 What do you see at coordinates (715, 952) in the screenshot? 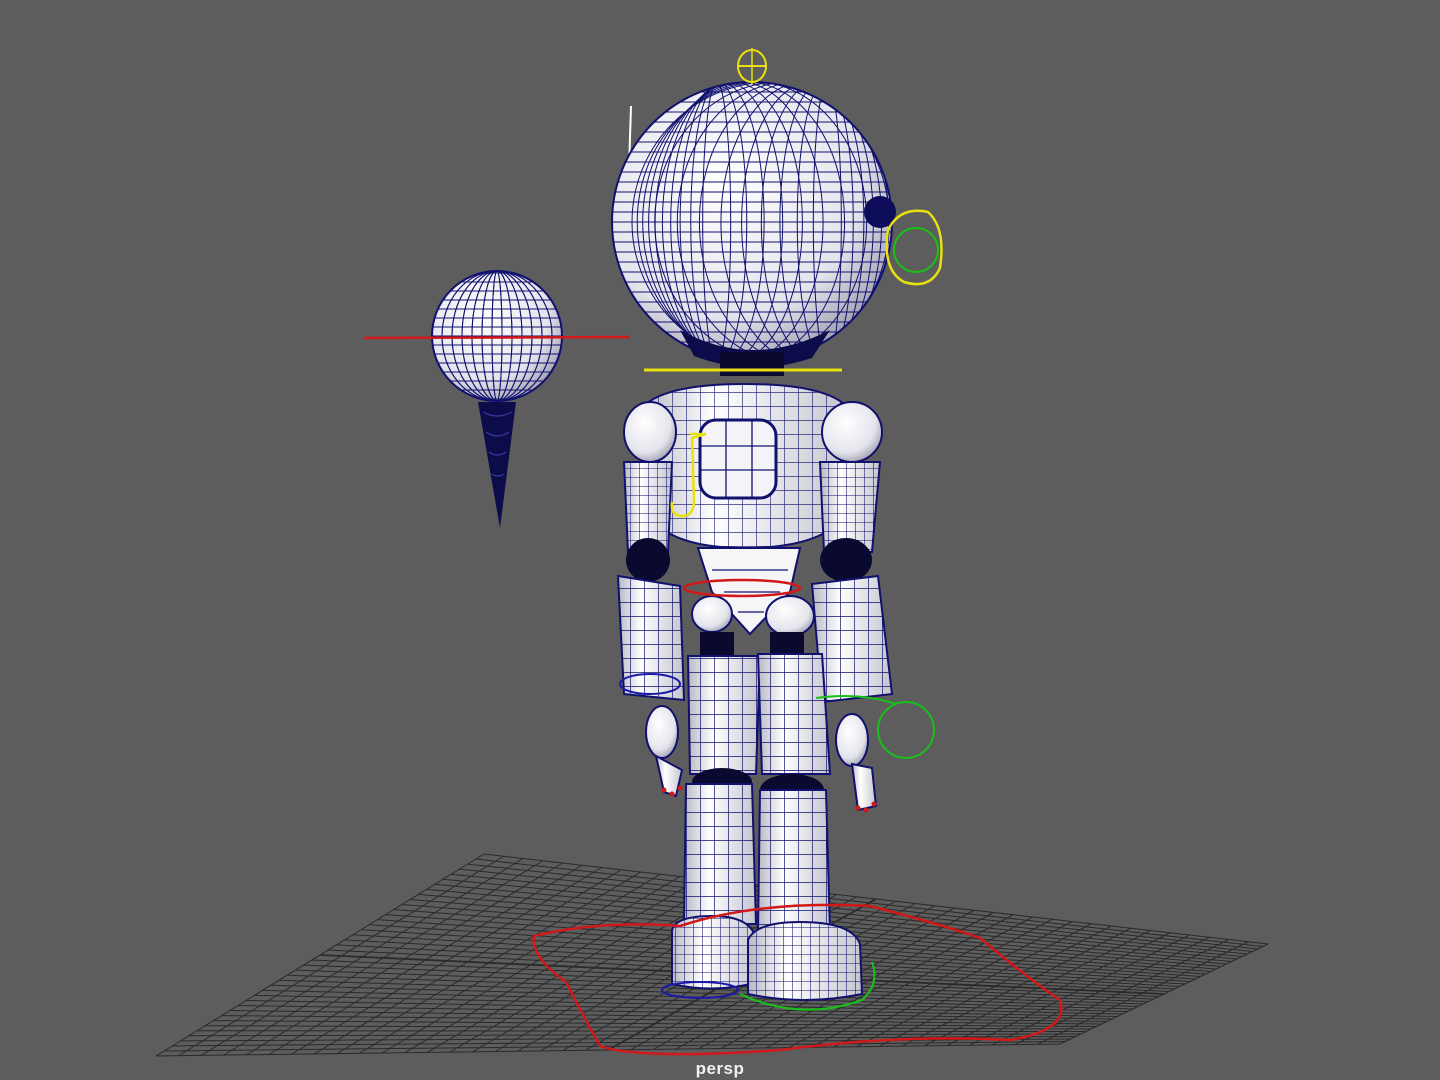
I see `left-foot` at bounding box center [715, 952].